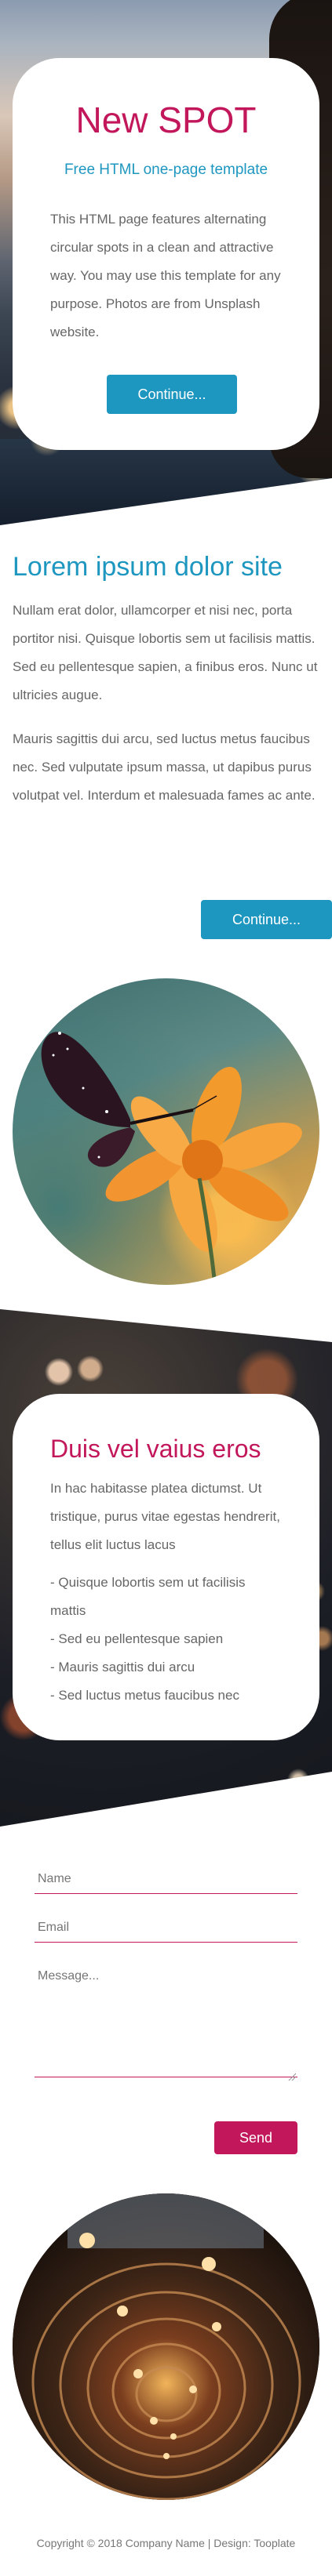  I want to click on butterfly-illustration, so click(171, 1158).